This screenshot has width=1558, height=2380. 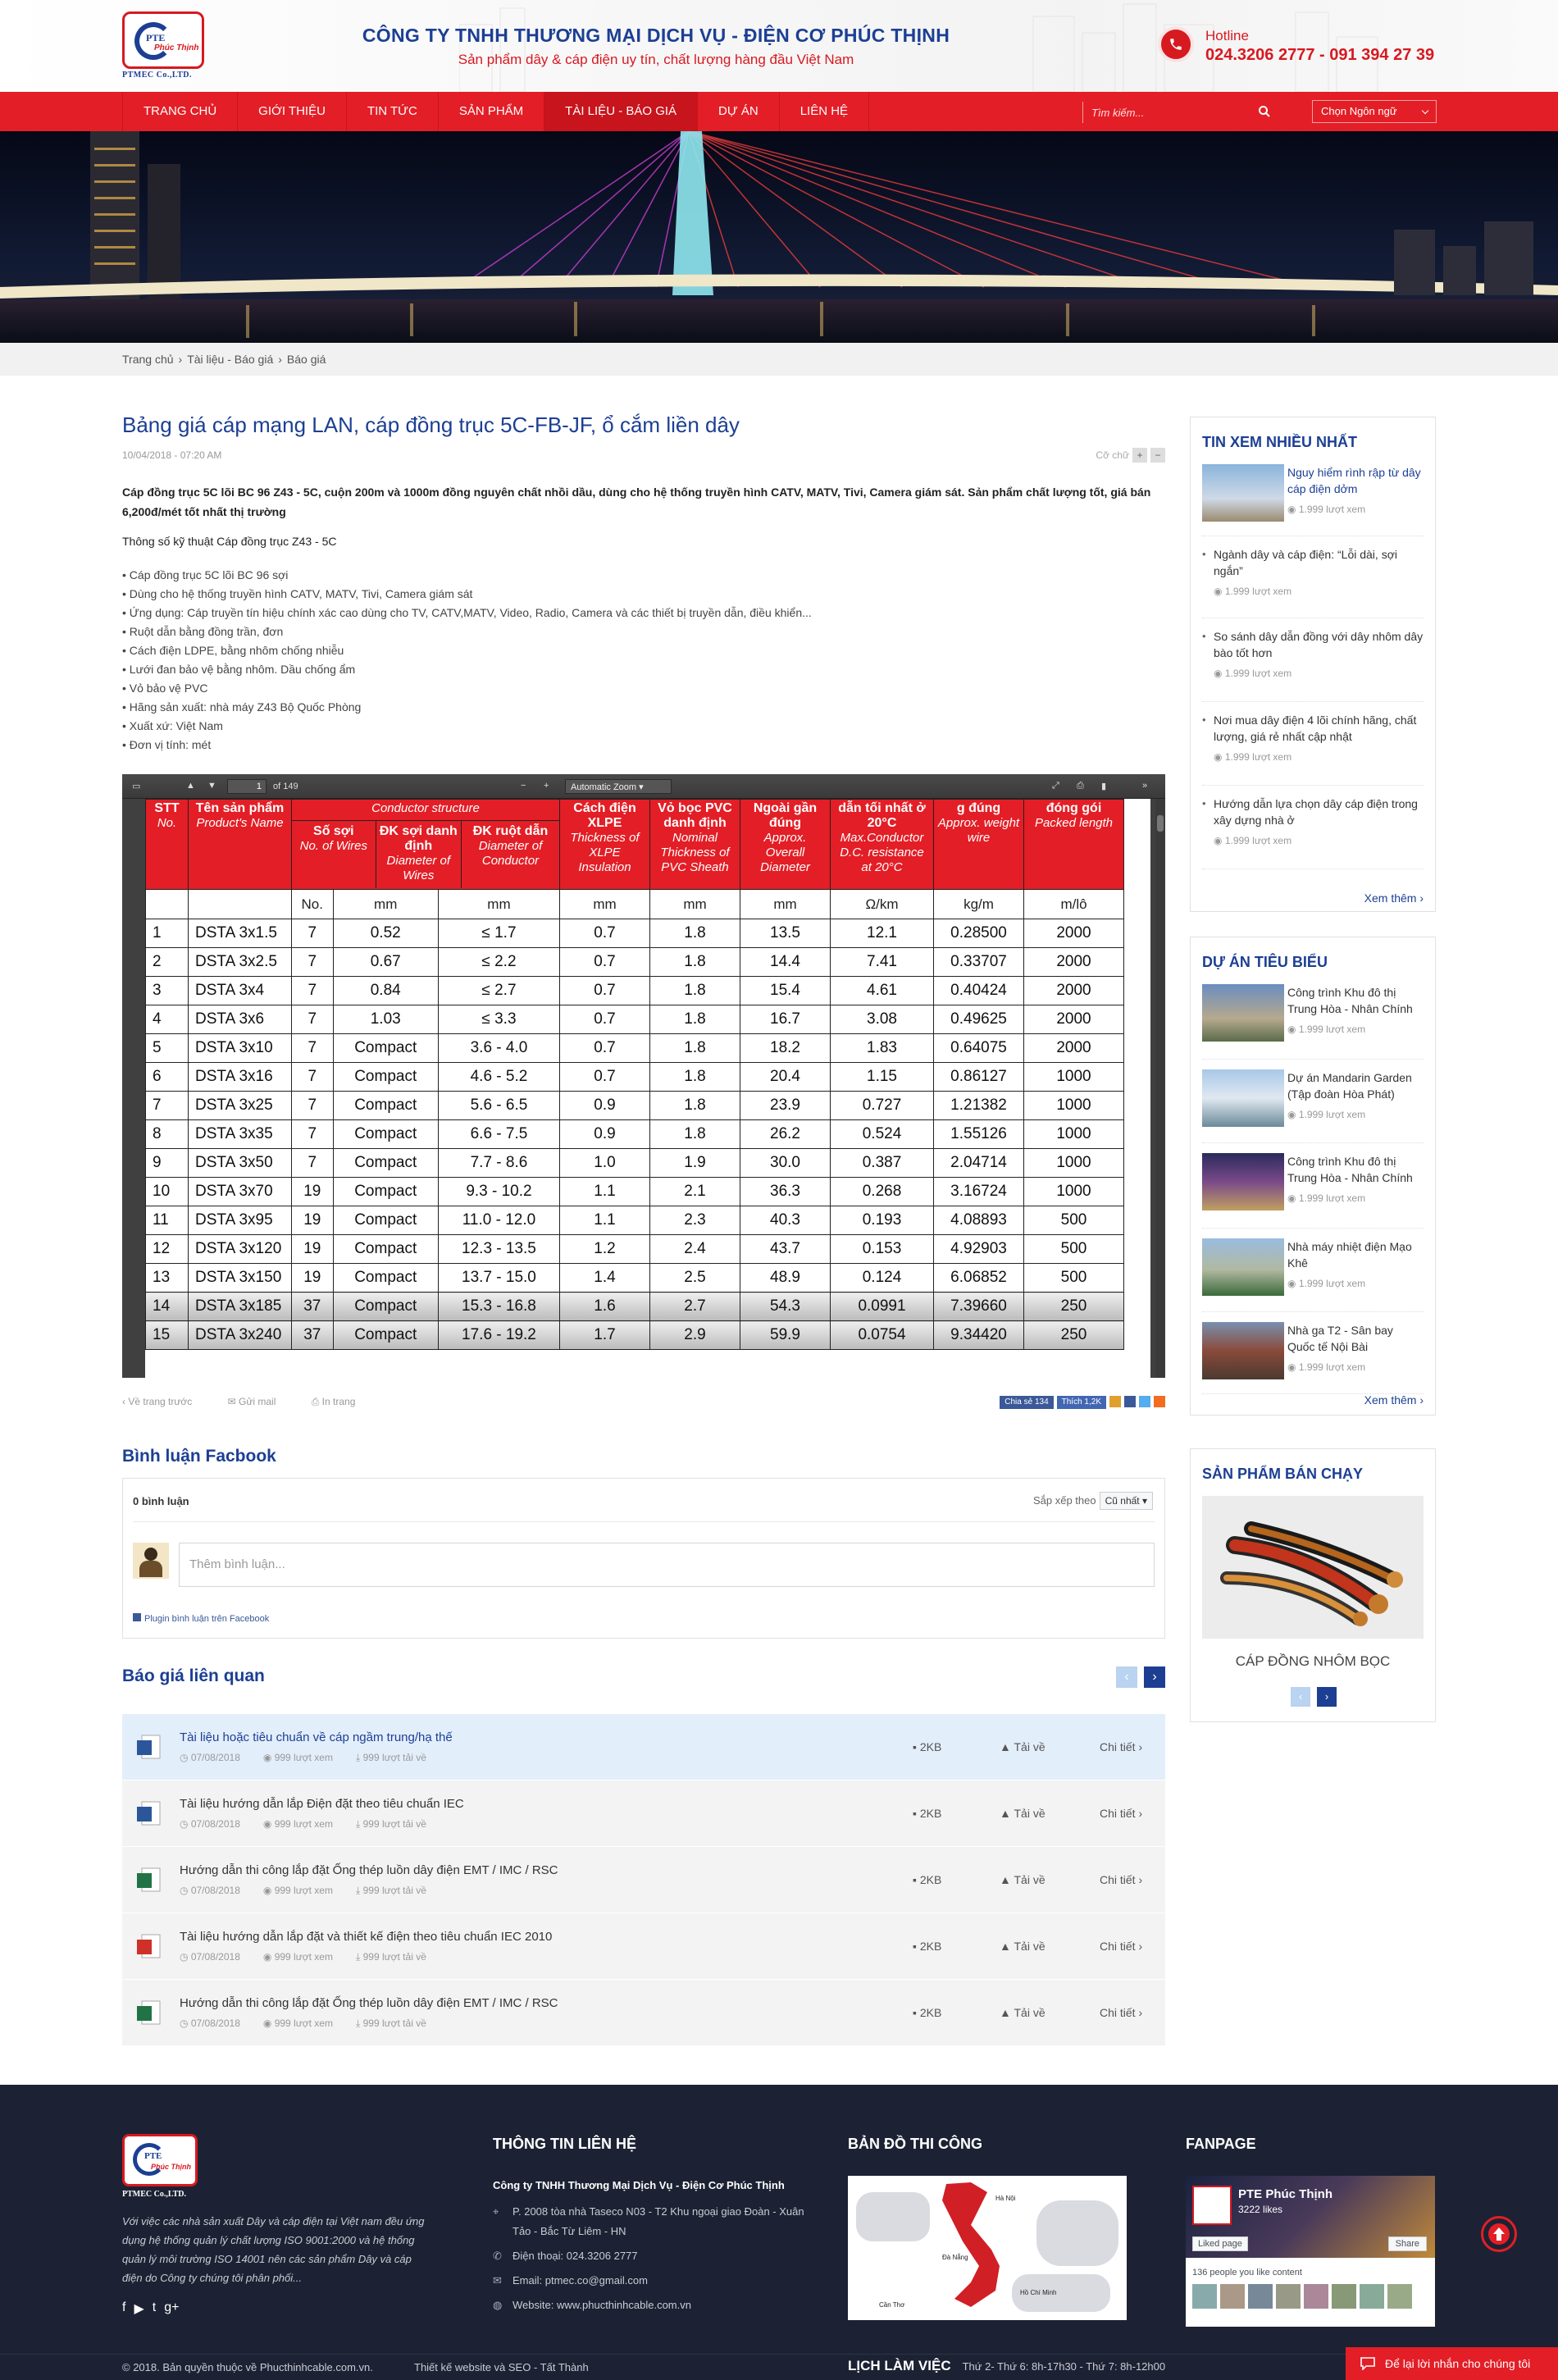 I want to click on sidebar-item-title: Nhà ga T2 - Sân bay Quốc tế Nội Bài, so click(x=1355, y=1339).